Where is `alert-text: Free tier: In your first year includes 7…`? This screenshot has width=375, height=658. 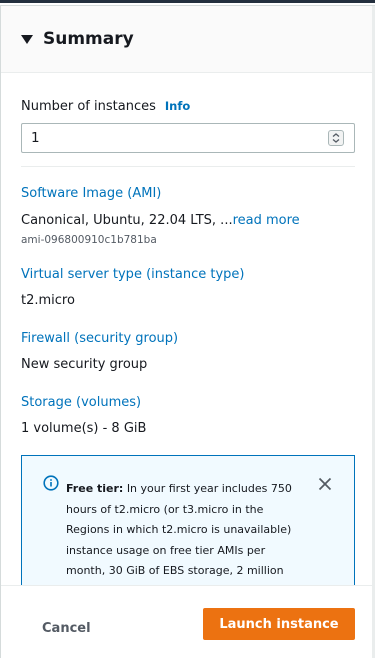 alert-text: Free tier: In your first year includes 7… is located at coordinates (180, 532).